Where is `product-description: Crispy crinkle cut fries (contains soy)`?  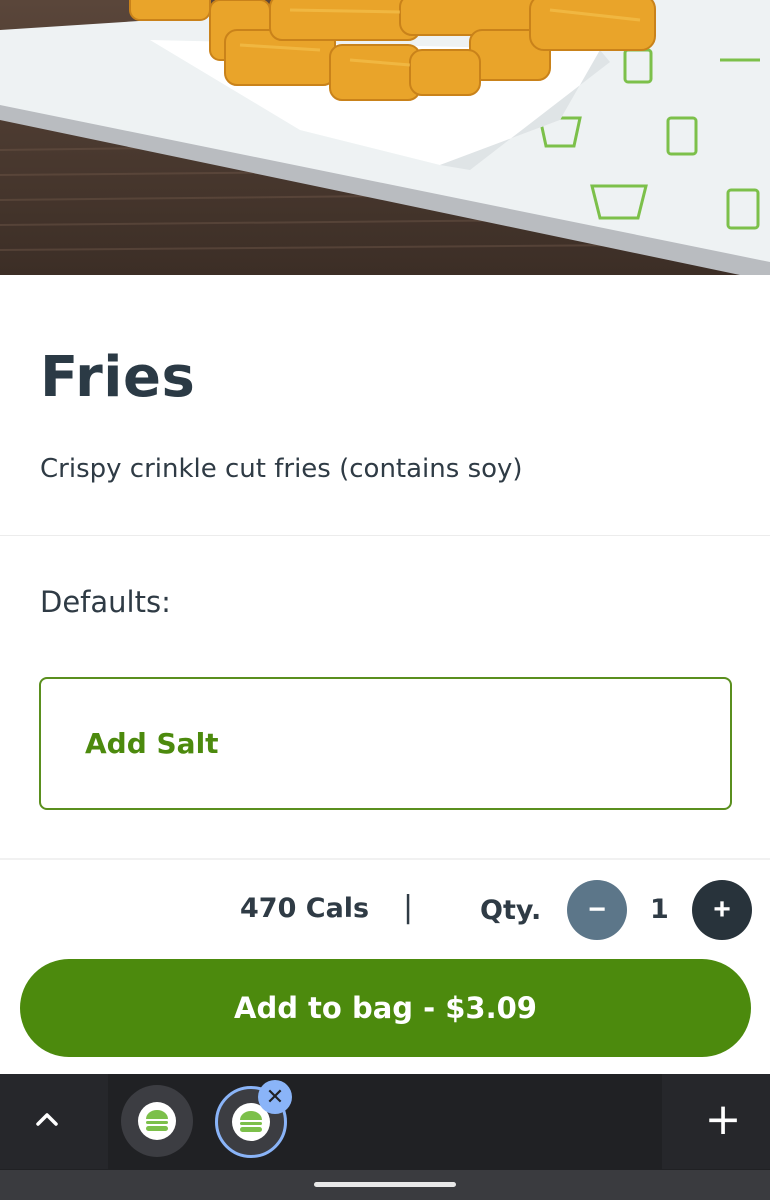
product-description: Crispy crinkle cut fries (contains soy) is located at coordinates (281, 469).